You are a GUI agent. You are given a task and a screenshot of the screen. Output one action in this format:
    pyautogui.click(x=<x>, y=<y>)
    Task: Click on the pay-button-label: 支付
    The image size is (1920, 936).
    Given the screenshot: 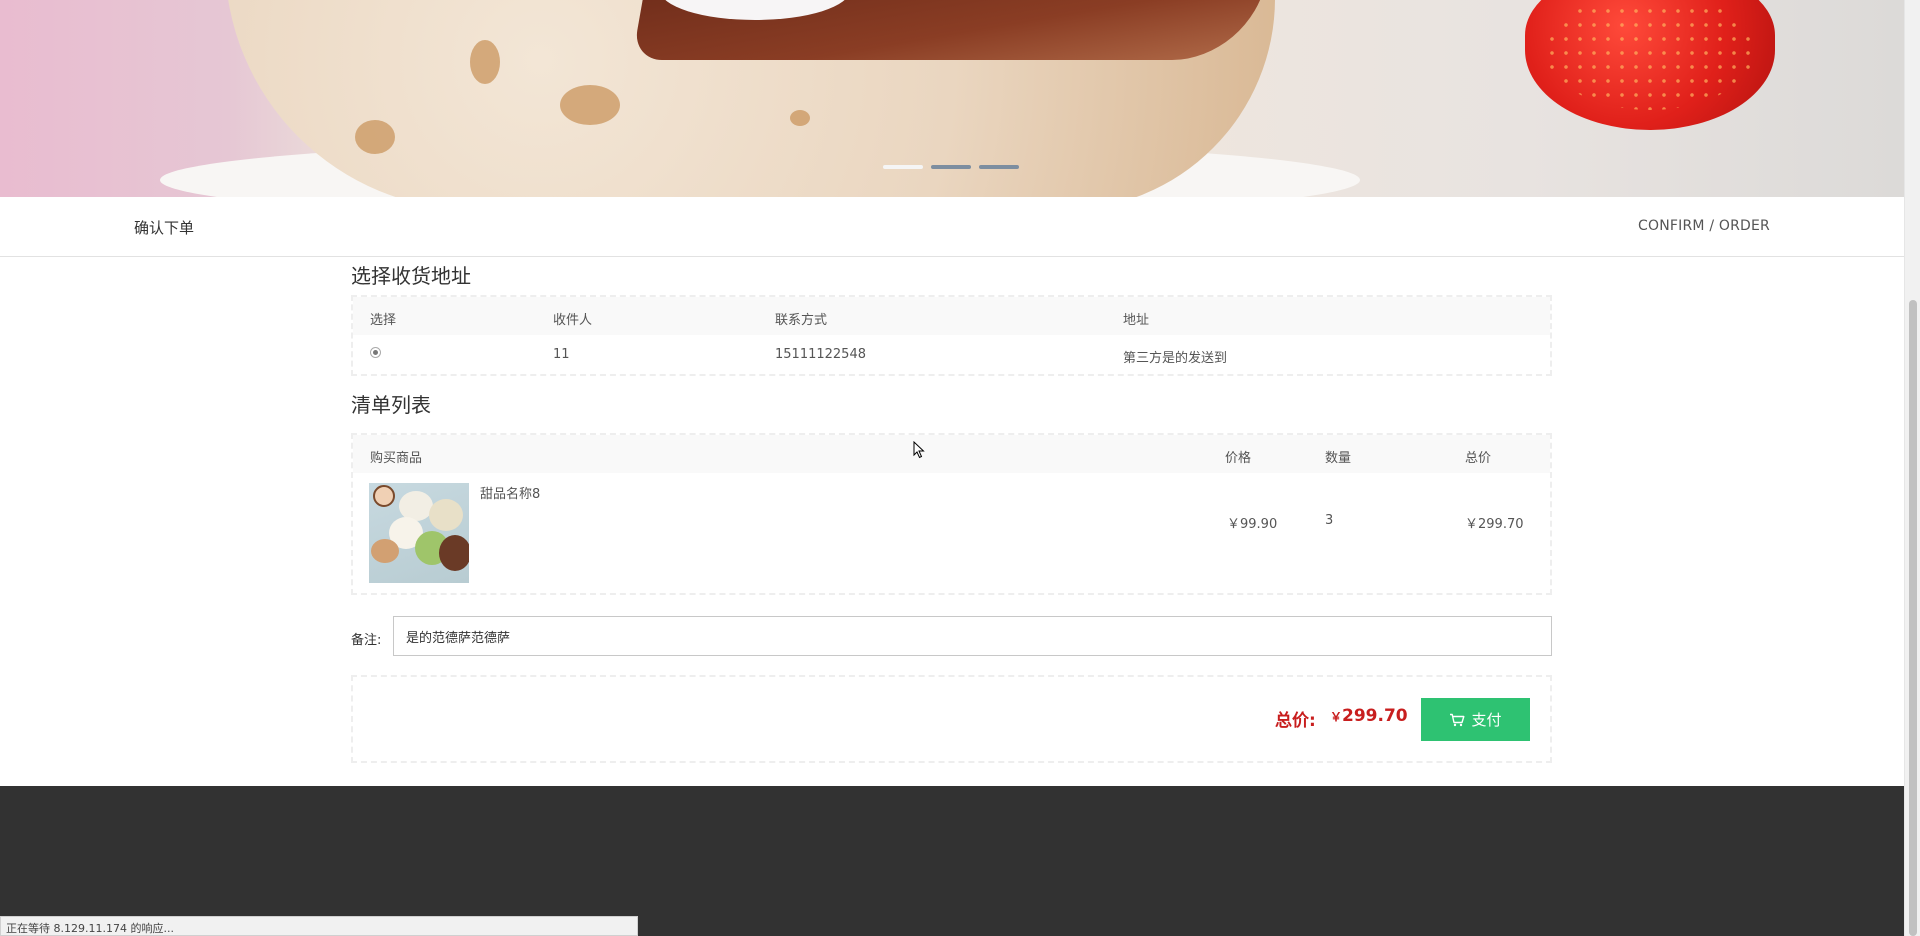 What is the action you would take?
    pyautogui.click(x=1486, y=720)
    